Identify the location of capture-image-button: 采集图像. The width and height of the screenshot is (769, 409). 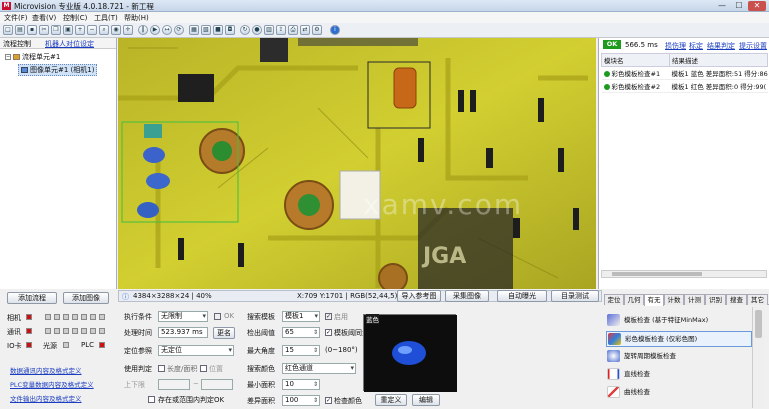
(467, 296).